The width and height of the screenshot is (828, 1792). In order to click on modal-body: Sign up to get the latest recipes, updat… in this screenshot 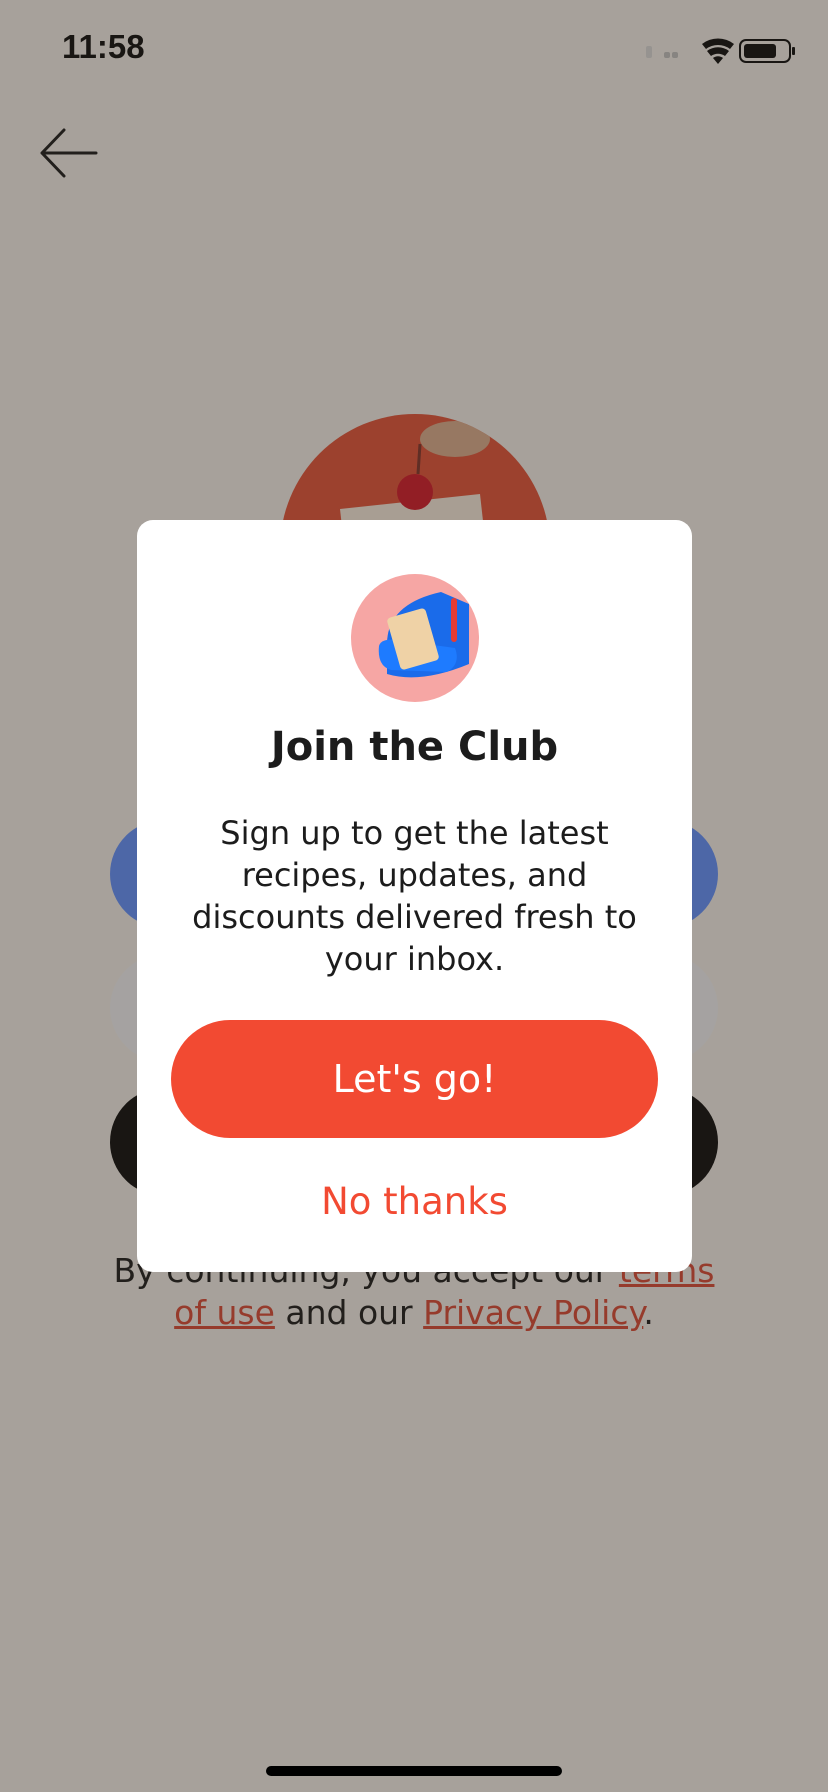, I will do `click(414, 896)`.